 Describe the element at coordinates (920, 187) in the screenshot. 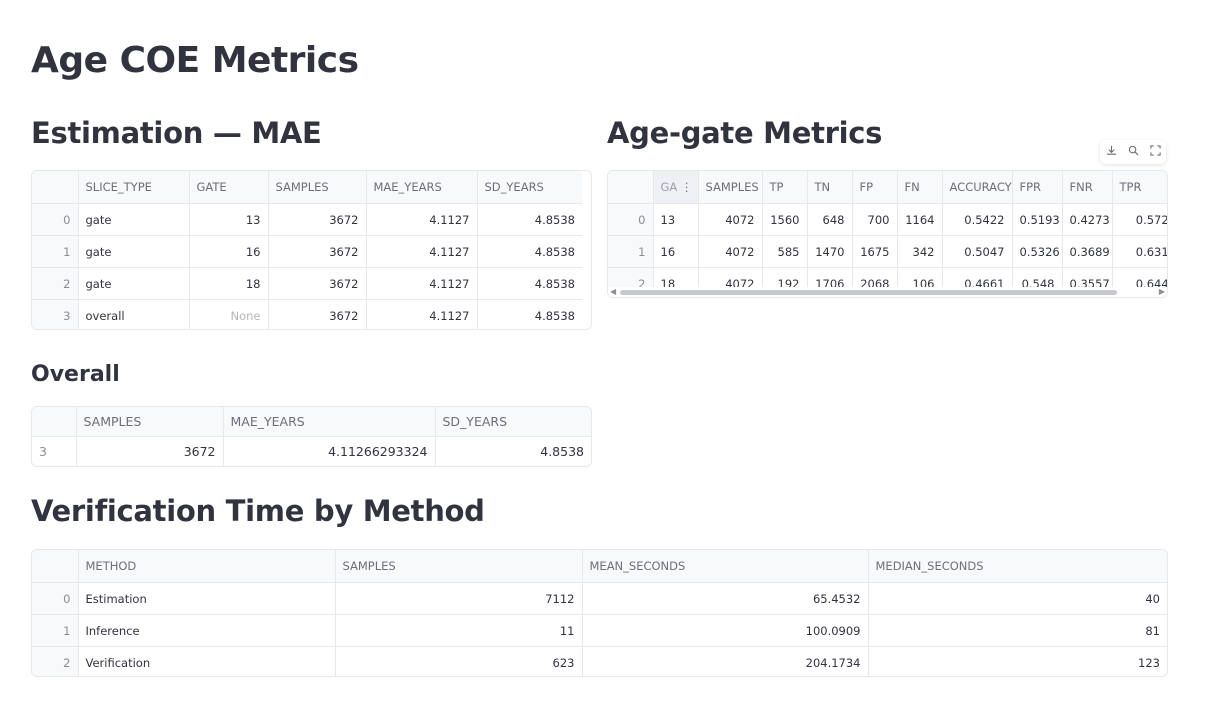

I see `column-header: FN` at that location.